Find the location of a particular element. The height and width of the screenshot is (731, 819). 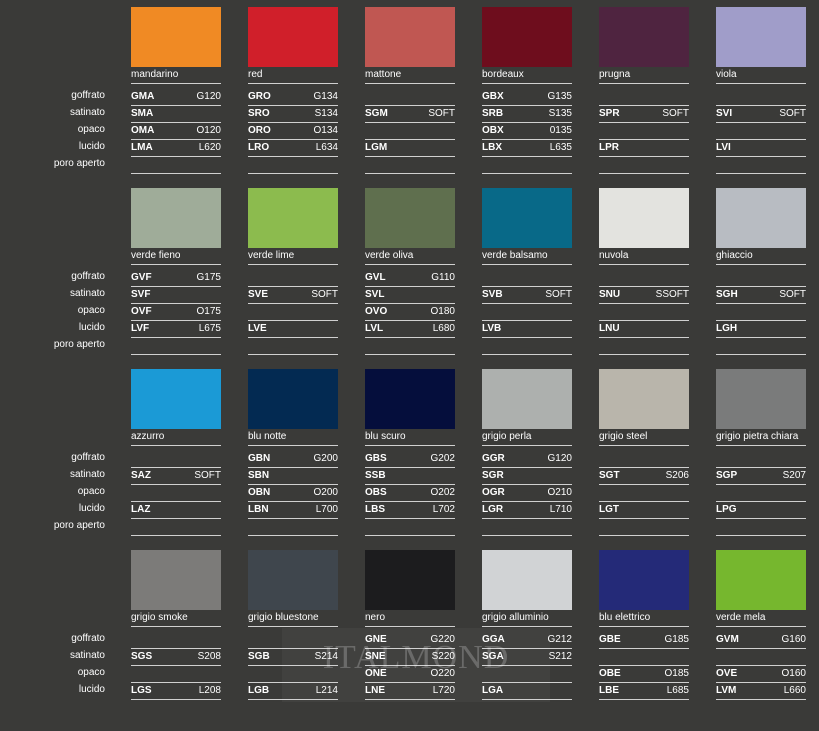

finish-row: LPR is located at coordinates (644, 148).